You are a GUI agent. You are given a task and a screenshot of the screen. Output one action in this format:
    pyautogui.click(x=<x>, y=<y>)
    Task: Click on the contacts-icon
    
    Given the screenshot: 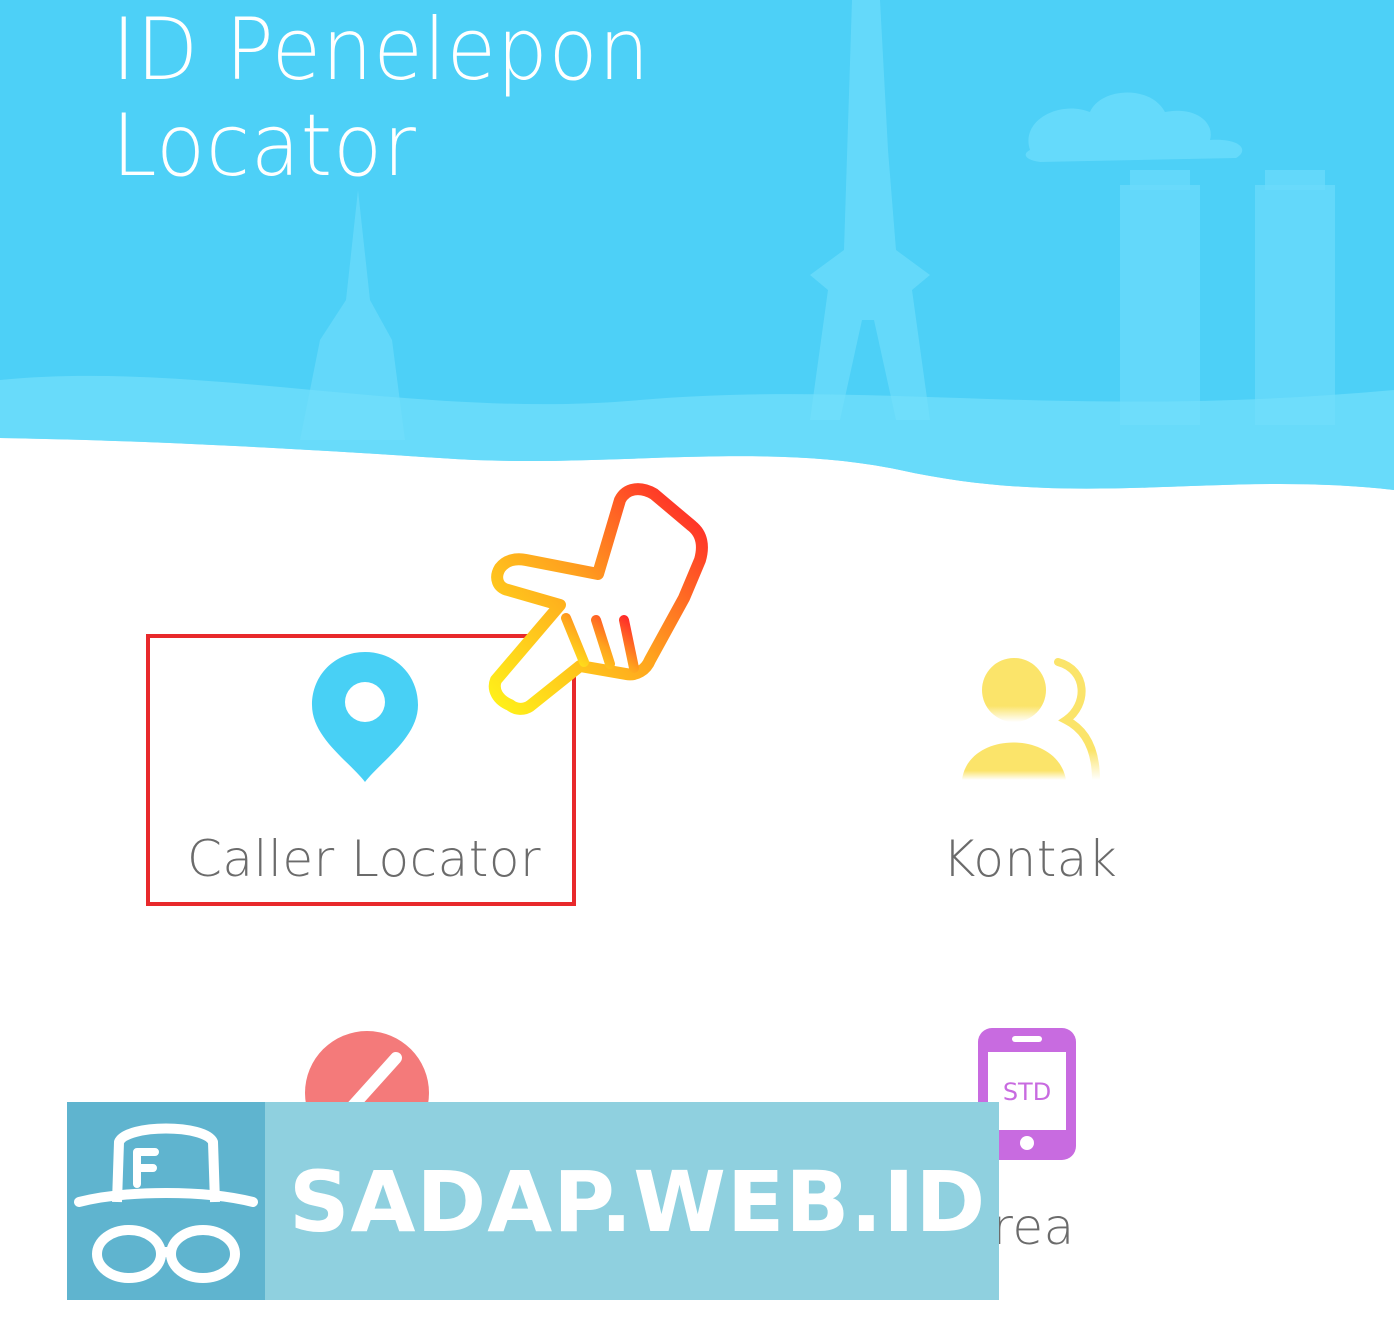 What is the action you would take?
    pyautogui.click(x=1031, y=721)
    